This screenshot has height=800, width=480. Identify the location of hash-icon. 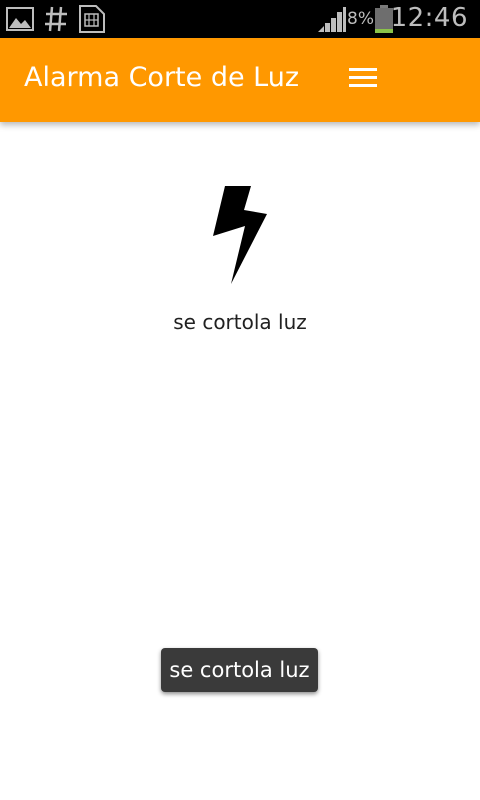
(56, 21).